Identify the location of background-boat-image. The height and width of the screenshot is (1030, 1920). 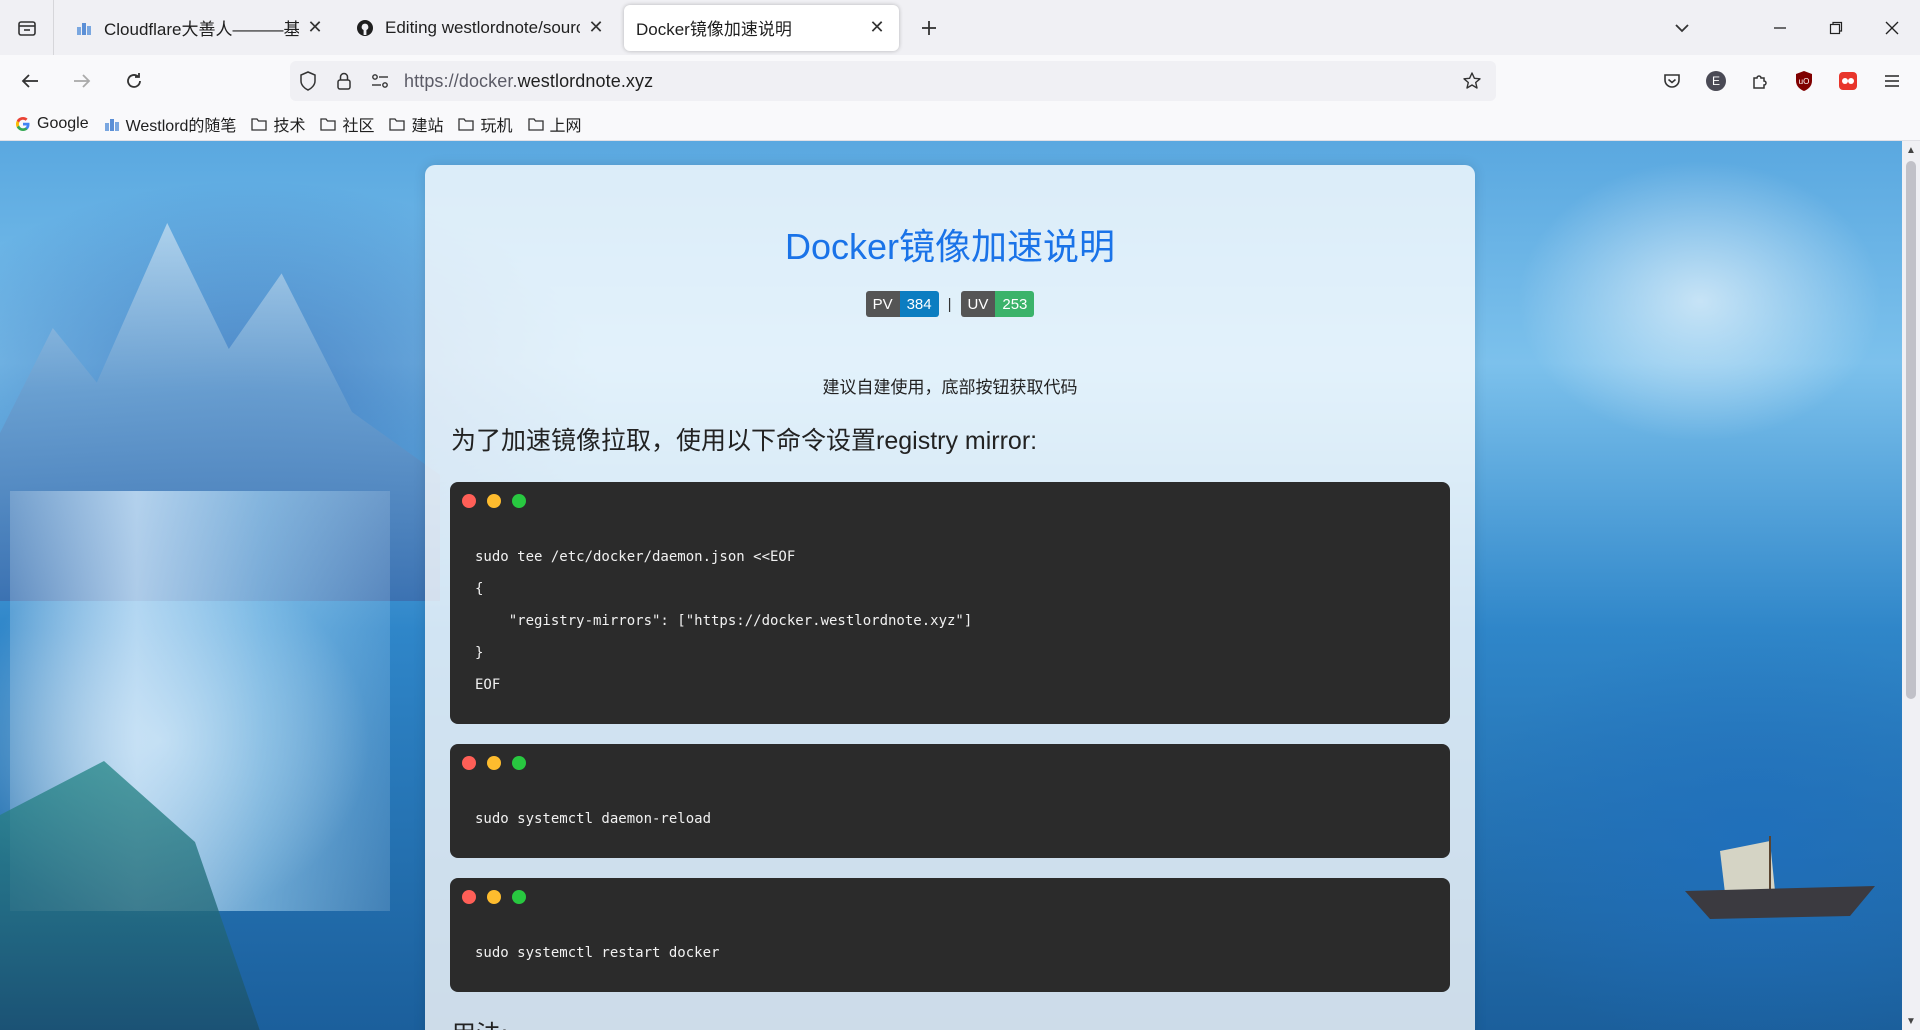
(1780, 877).